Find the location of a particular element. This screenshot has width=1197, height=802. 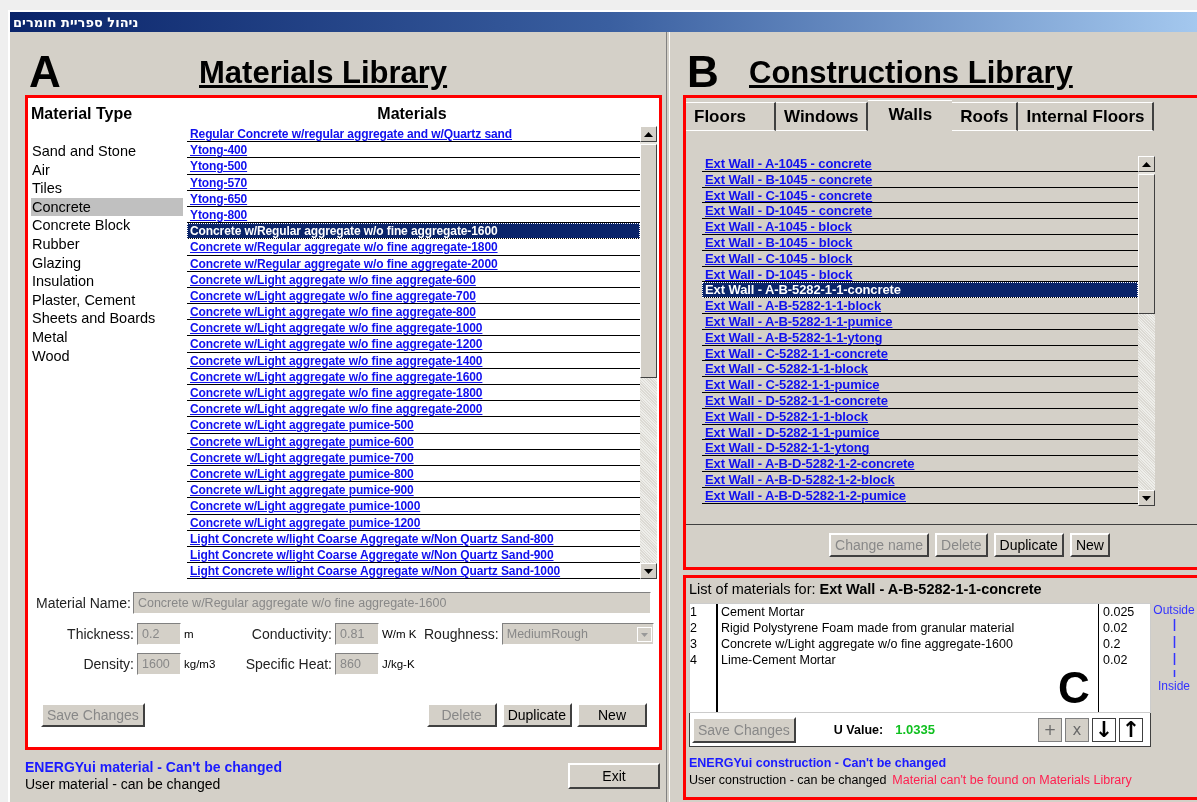

material-type-item: Concrete is located at coordinates (107, 207).